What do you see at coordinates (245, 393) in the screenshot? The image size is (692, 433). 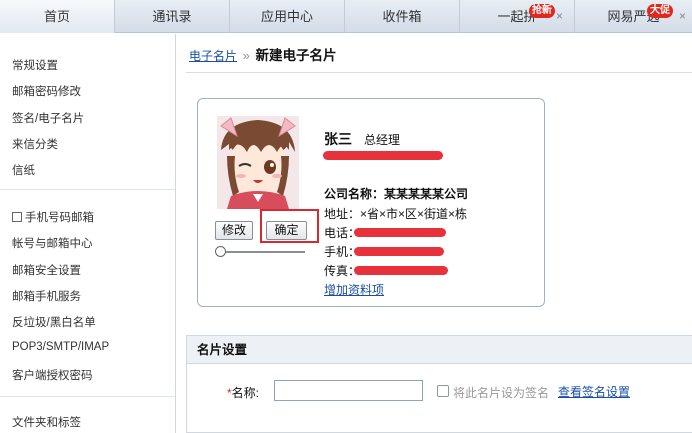 I see `name-label-text: 名称:` at bounding box center [245, 393].